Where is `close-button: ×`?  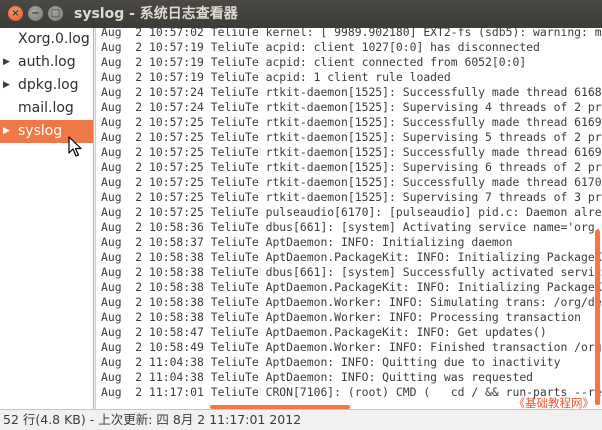
close-button: × is located at coordinates (15, 13).